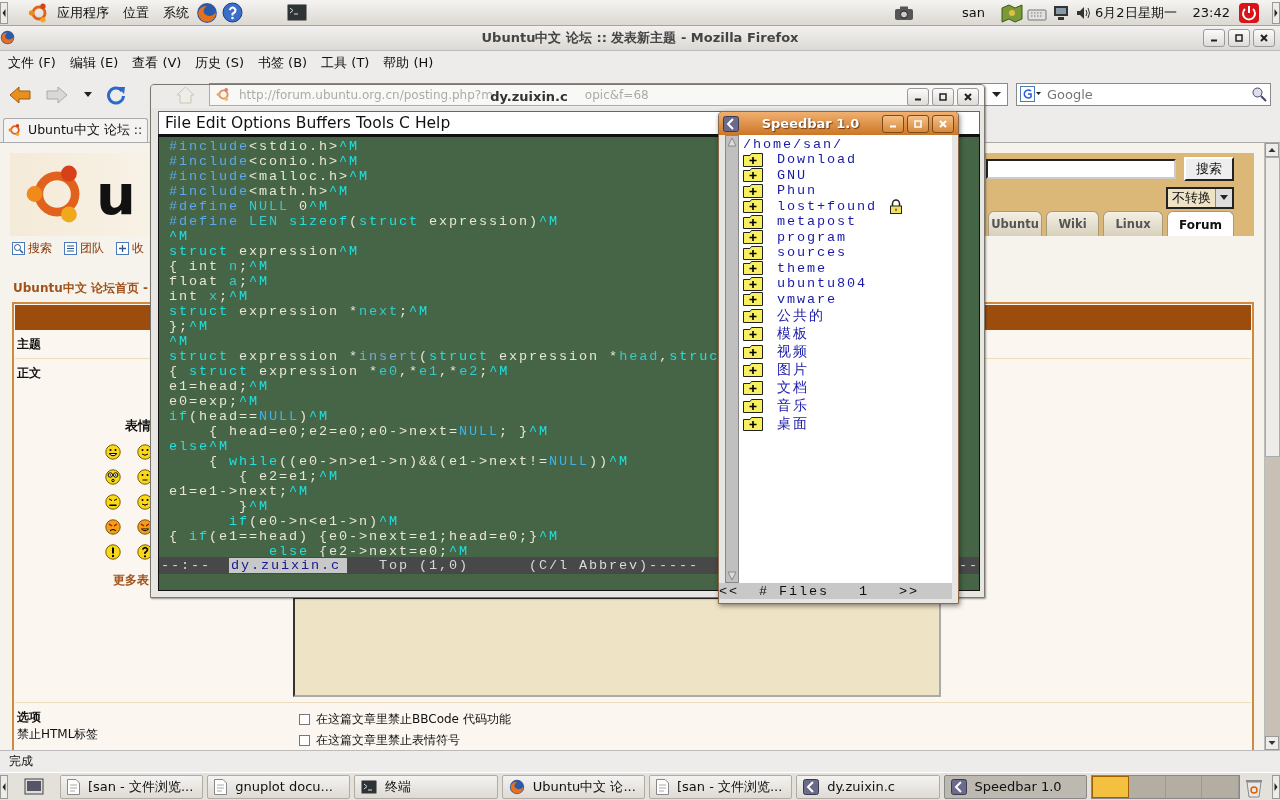 The height and width of the screenshot is (800, 1280). What do you see at coordinates (793, 334) in the screenshot?
I see `folder-name: 模板` at bounding box center [793, 334].